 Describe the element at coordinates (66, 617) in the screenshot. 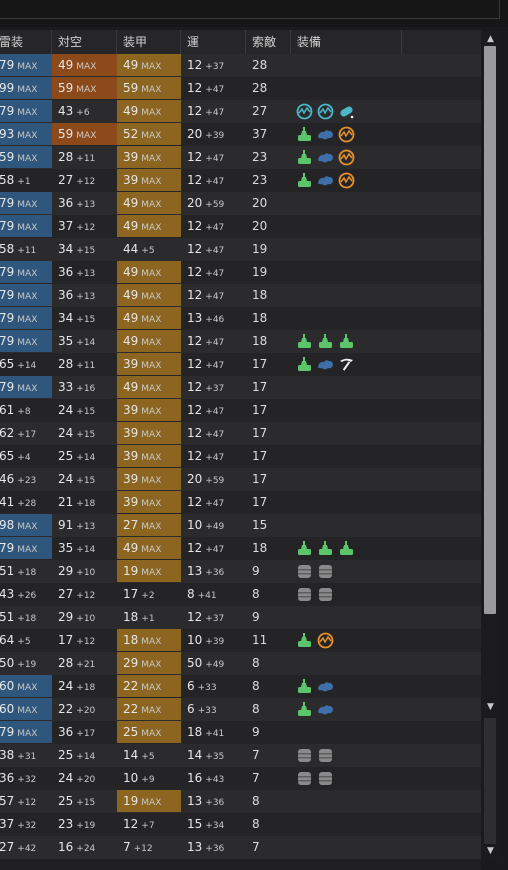

I see `cell-value: 29` at that location.